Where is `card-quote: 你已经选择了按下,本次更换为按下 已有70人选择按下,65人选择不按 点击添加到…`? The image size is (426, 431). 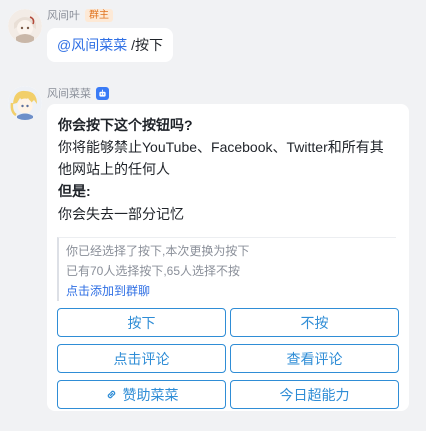 card-quote: 你已经选择了按下,本次更换为按下 已有70人选择按下,65人选择不按 点击添加到… is located at coordinates (226, 269).